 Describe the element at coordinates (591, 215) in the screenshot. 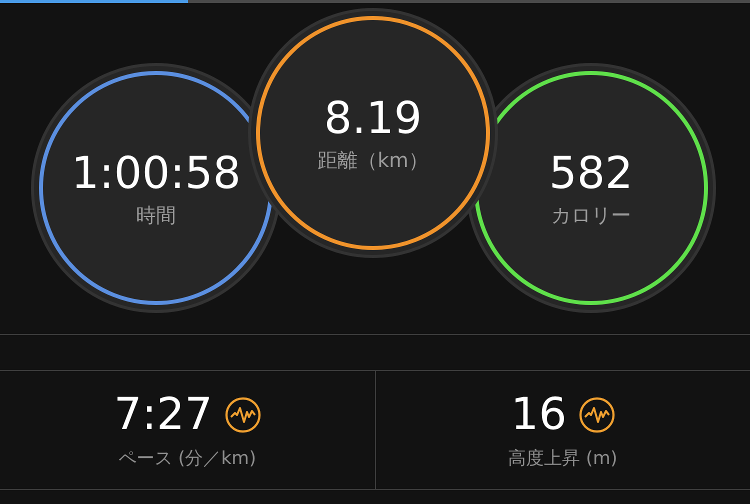

I see `metric-label: カロリー` at that location.